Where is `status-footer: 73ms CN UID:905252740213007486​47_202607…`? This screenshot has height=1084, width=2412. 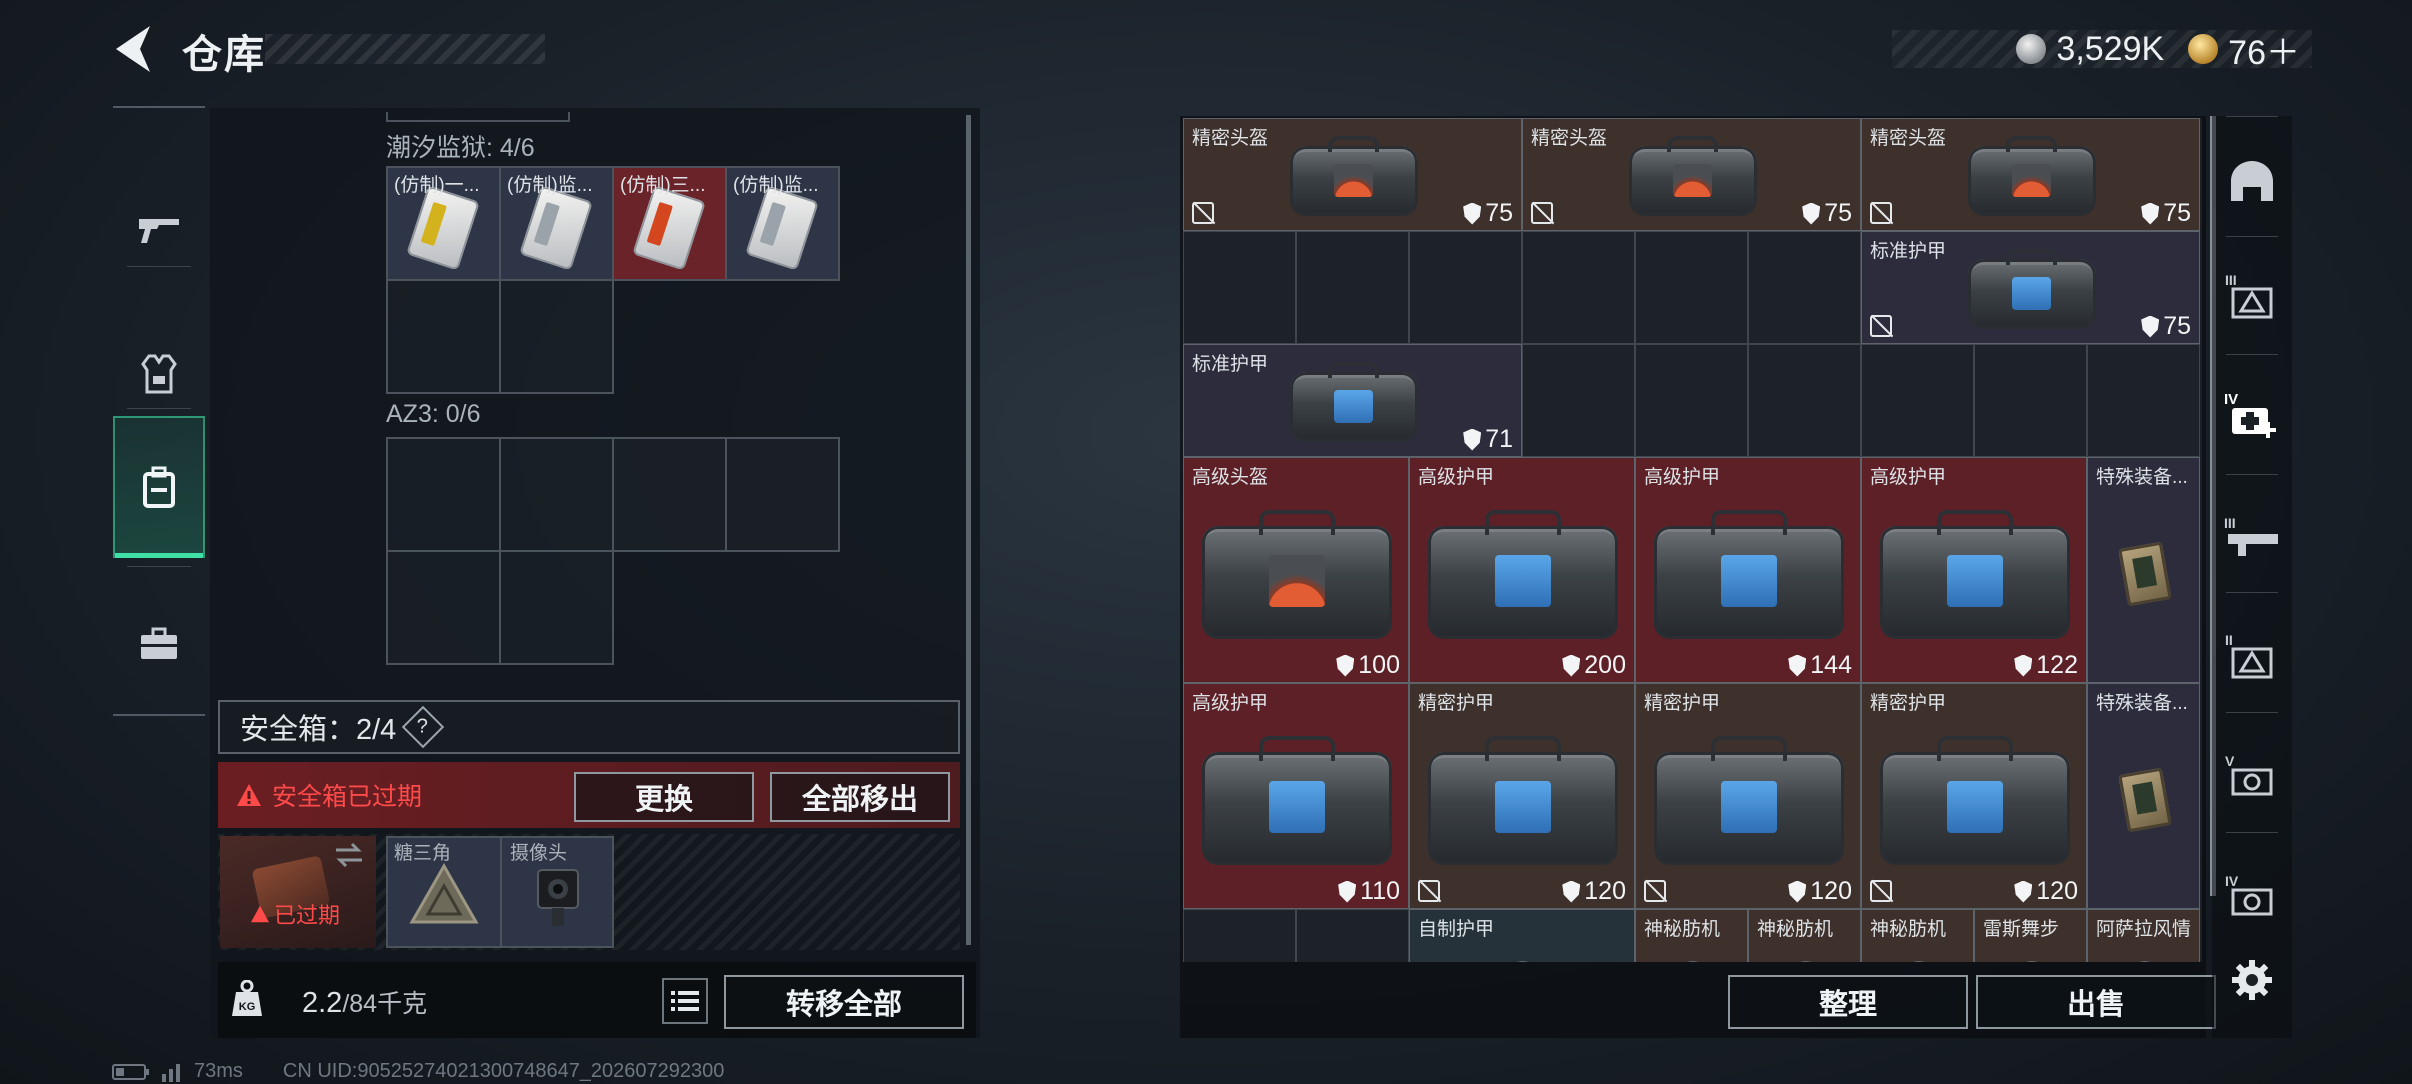
status-footer: 73ms CN UID:905252740213007486​47_202607… is located at coordinates (418, 1071).